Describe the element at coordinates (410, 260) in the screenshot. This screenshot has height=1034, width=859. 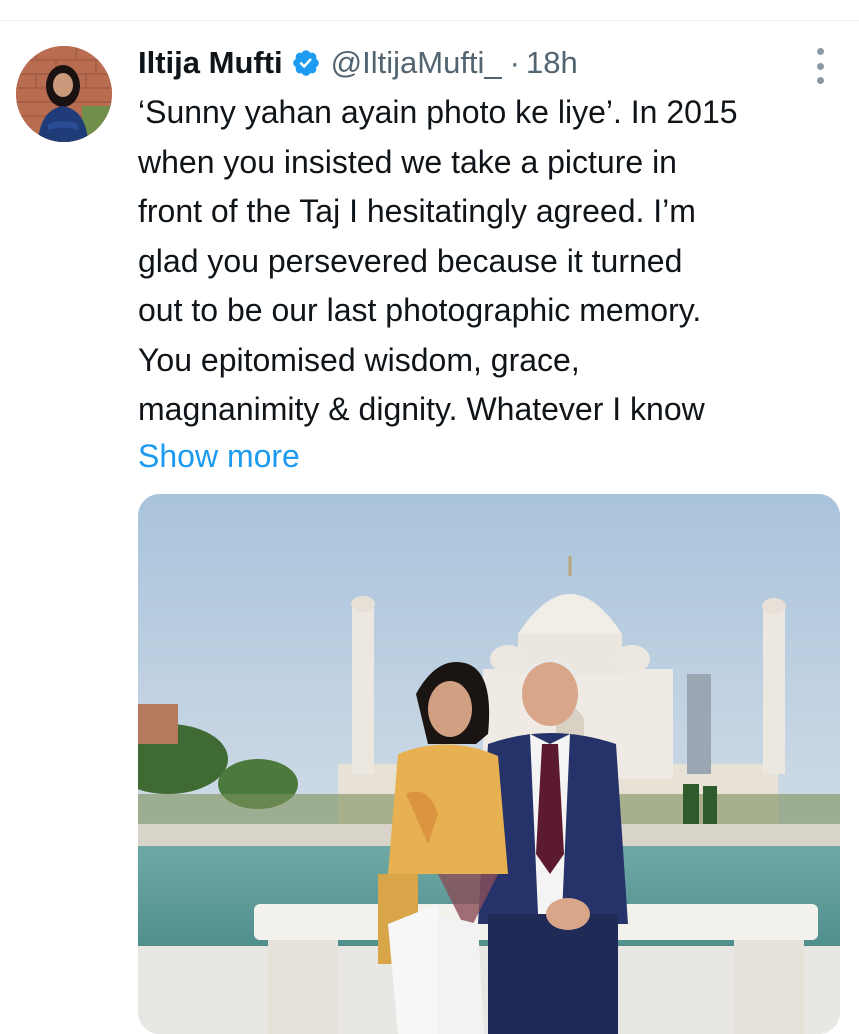
I see `tweet-text-line: glad you persevered because it turned` at that location.